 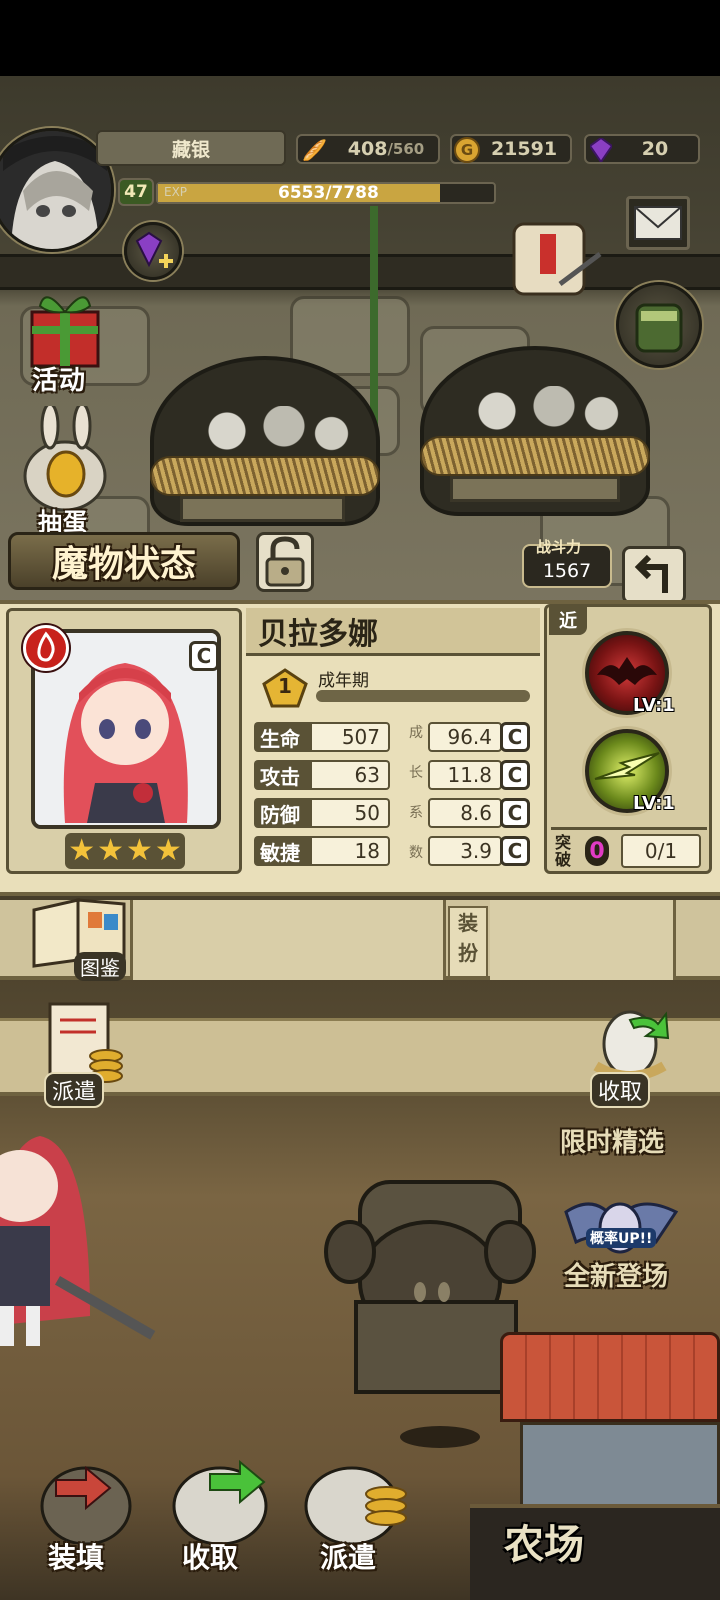 I want to click on dispatch-label: 派遣, so click(x=74, y=1090).